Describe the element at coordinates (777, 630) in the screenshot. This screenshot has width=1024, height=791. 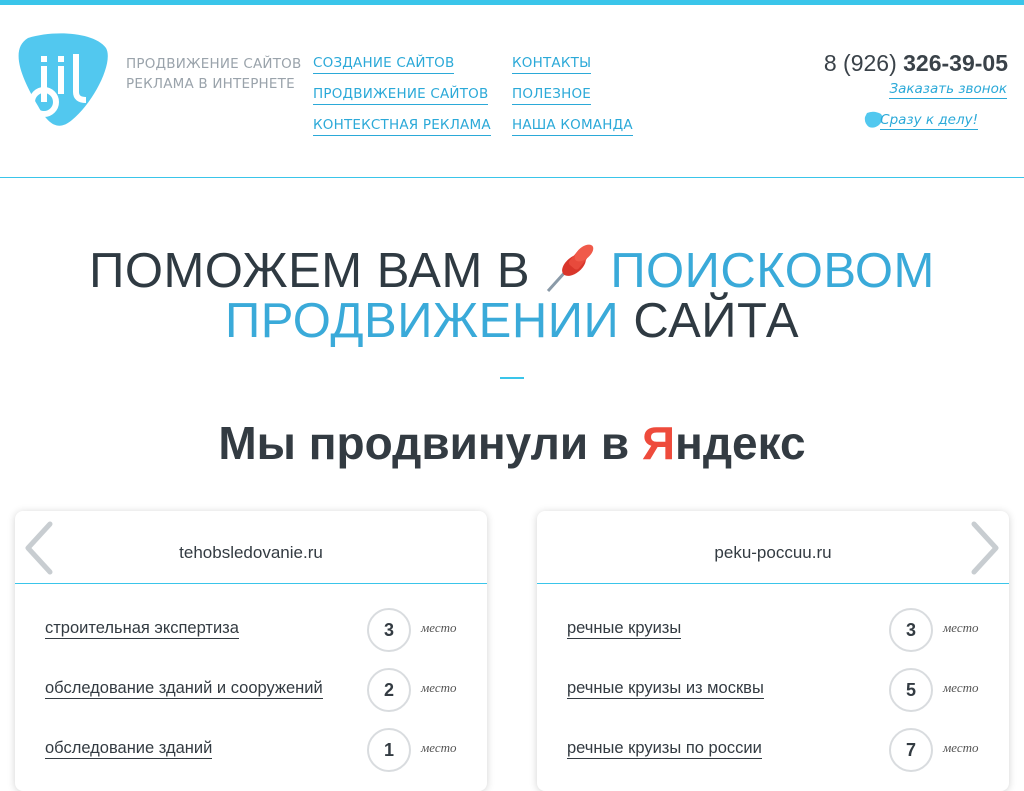
I see `ranking-row: речные круизы 3 место` at that location.